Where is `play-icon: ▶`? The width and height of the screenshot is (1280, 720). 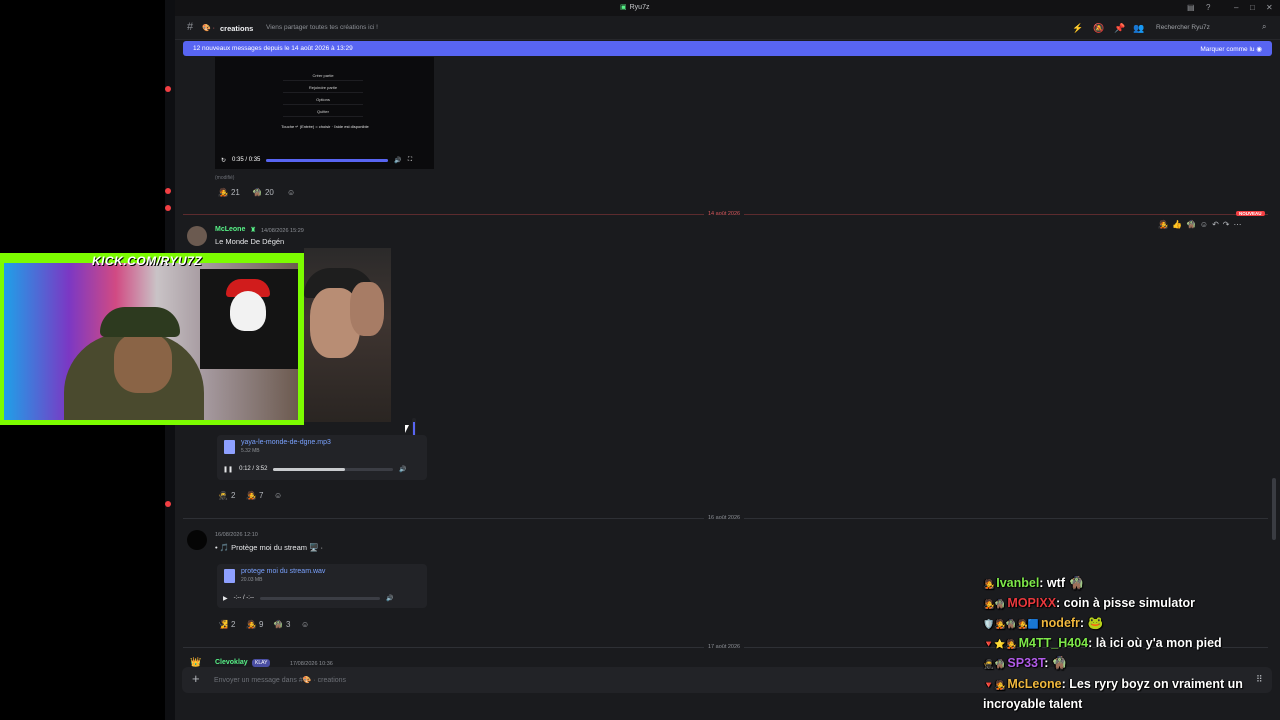
play-icon: ▶ is located at coordinates (225, 598).